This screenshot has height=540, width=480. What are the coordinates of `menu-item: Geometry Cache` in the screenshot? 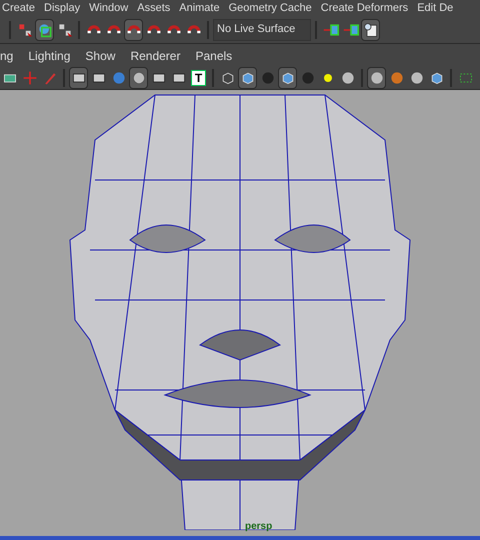 It's located at (270, 8).